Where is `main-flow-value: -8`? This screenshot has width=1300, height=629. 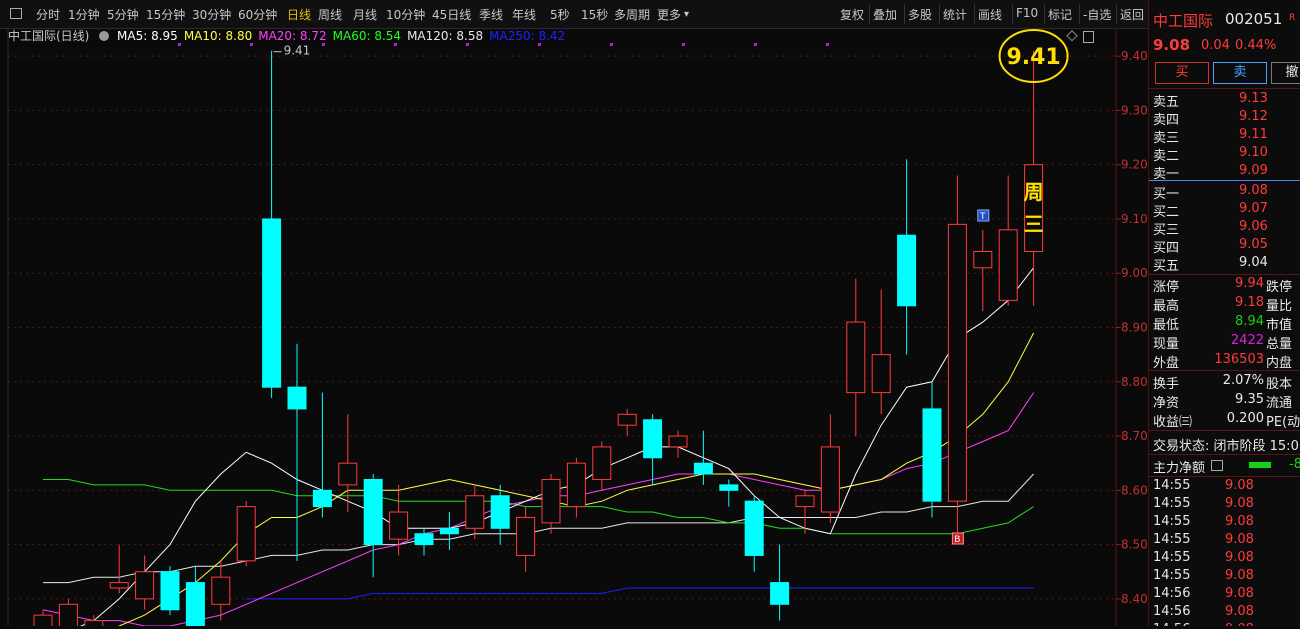
main-flow-value: -8 is located at coordinates (1294, 464).